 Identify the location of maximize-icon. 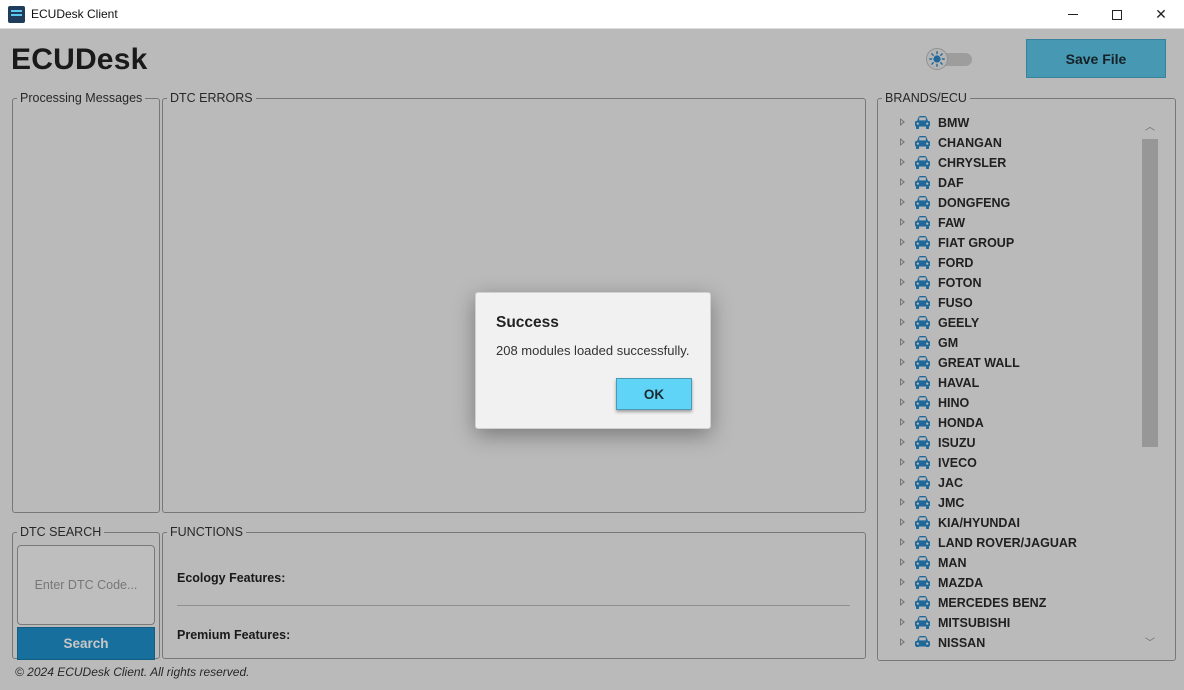
(1117, 14).